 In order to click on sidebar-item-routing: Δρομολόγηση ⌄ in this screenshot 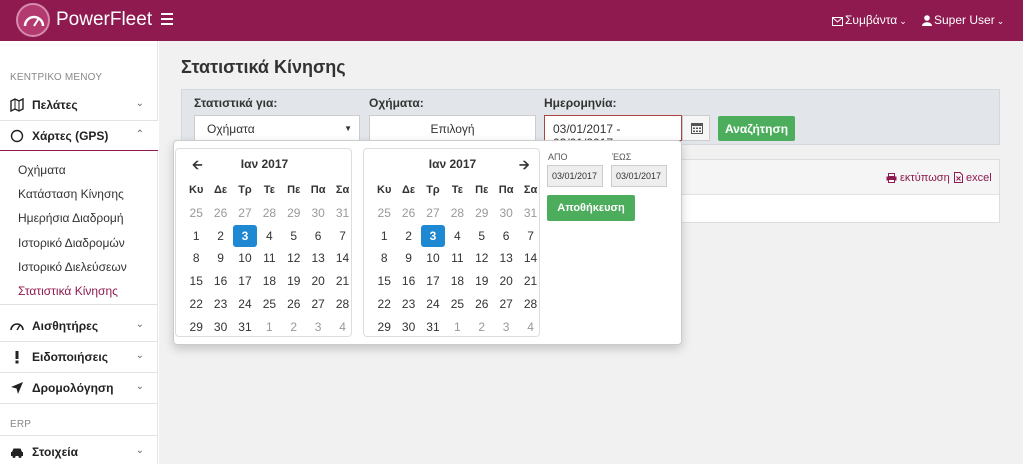, I will do `click(79, 388)`.